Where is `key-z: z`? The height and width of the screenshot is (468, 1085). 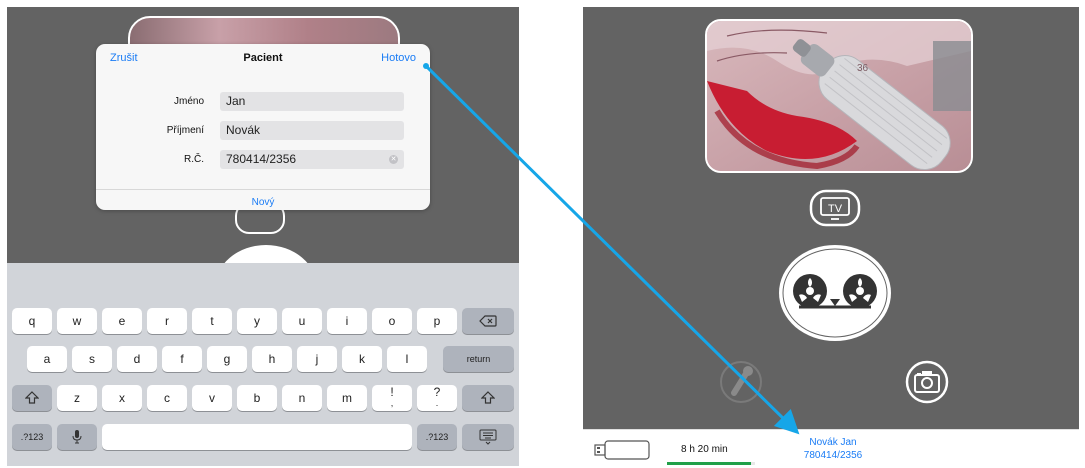
key-z: z is located at coordinates (77, 398).